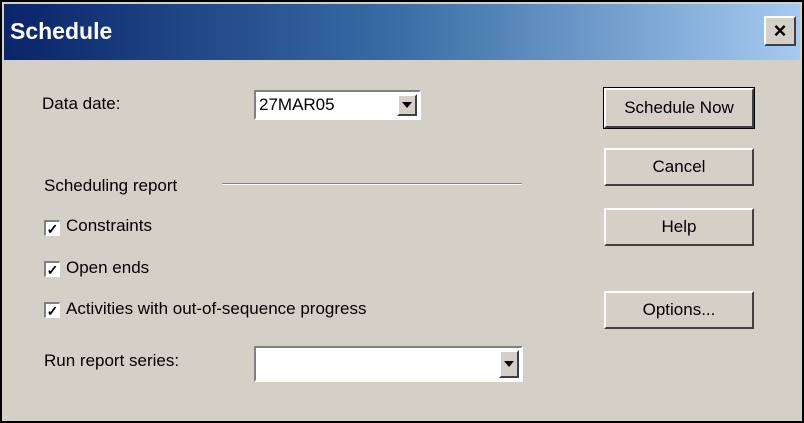 Image resolution: width=804 pixels, height=423 pixels. I want to click on group-divider, so click(372, 184).